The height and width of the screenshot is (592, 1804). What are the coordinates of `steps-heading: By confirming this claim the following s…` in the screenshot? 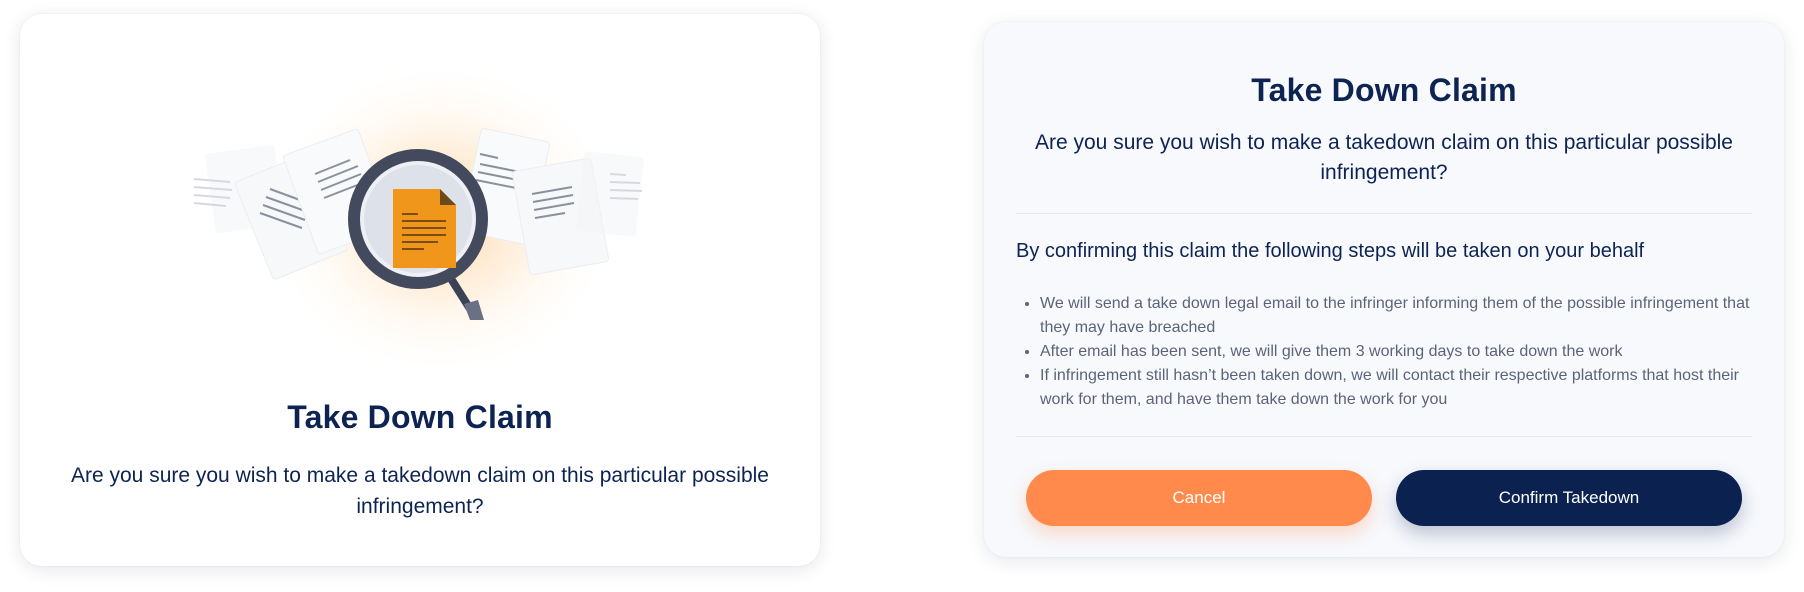 It's located at (1330, 251).